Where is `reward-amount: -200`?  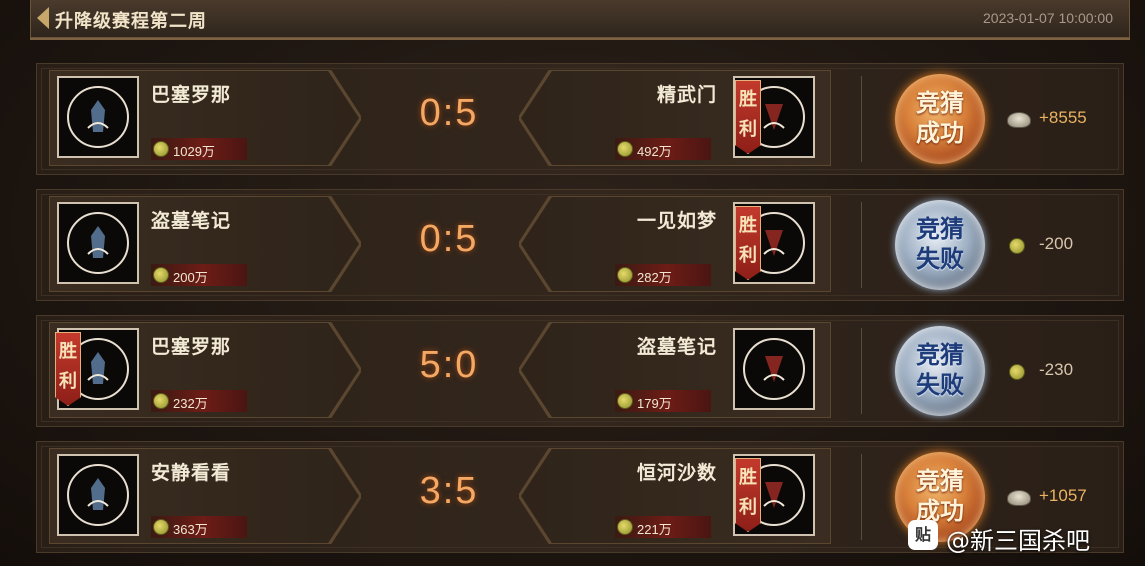
reward-amount: -200 is located at coordinates (1056, 243).